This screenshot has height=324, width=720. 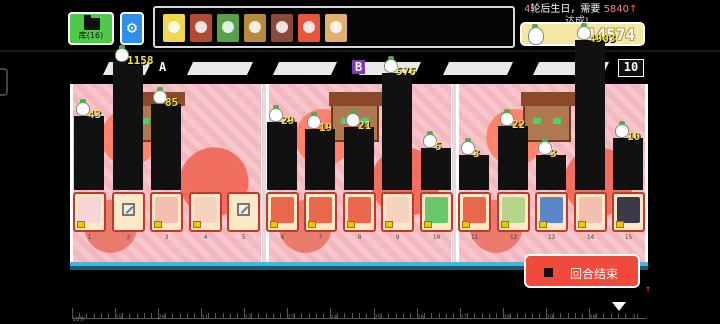 What do you see at coordinates (228, 28) in the screenshot?
I see `green-frog-item-icon` at bounding box center [228, 28].